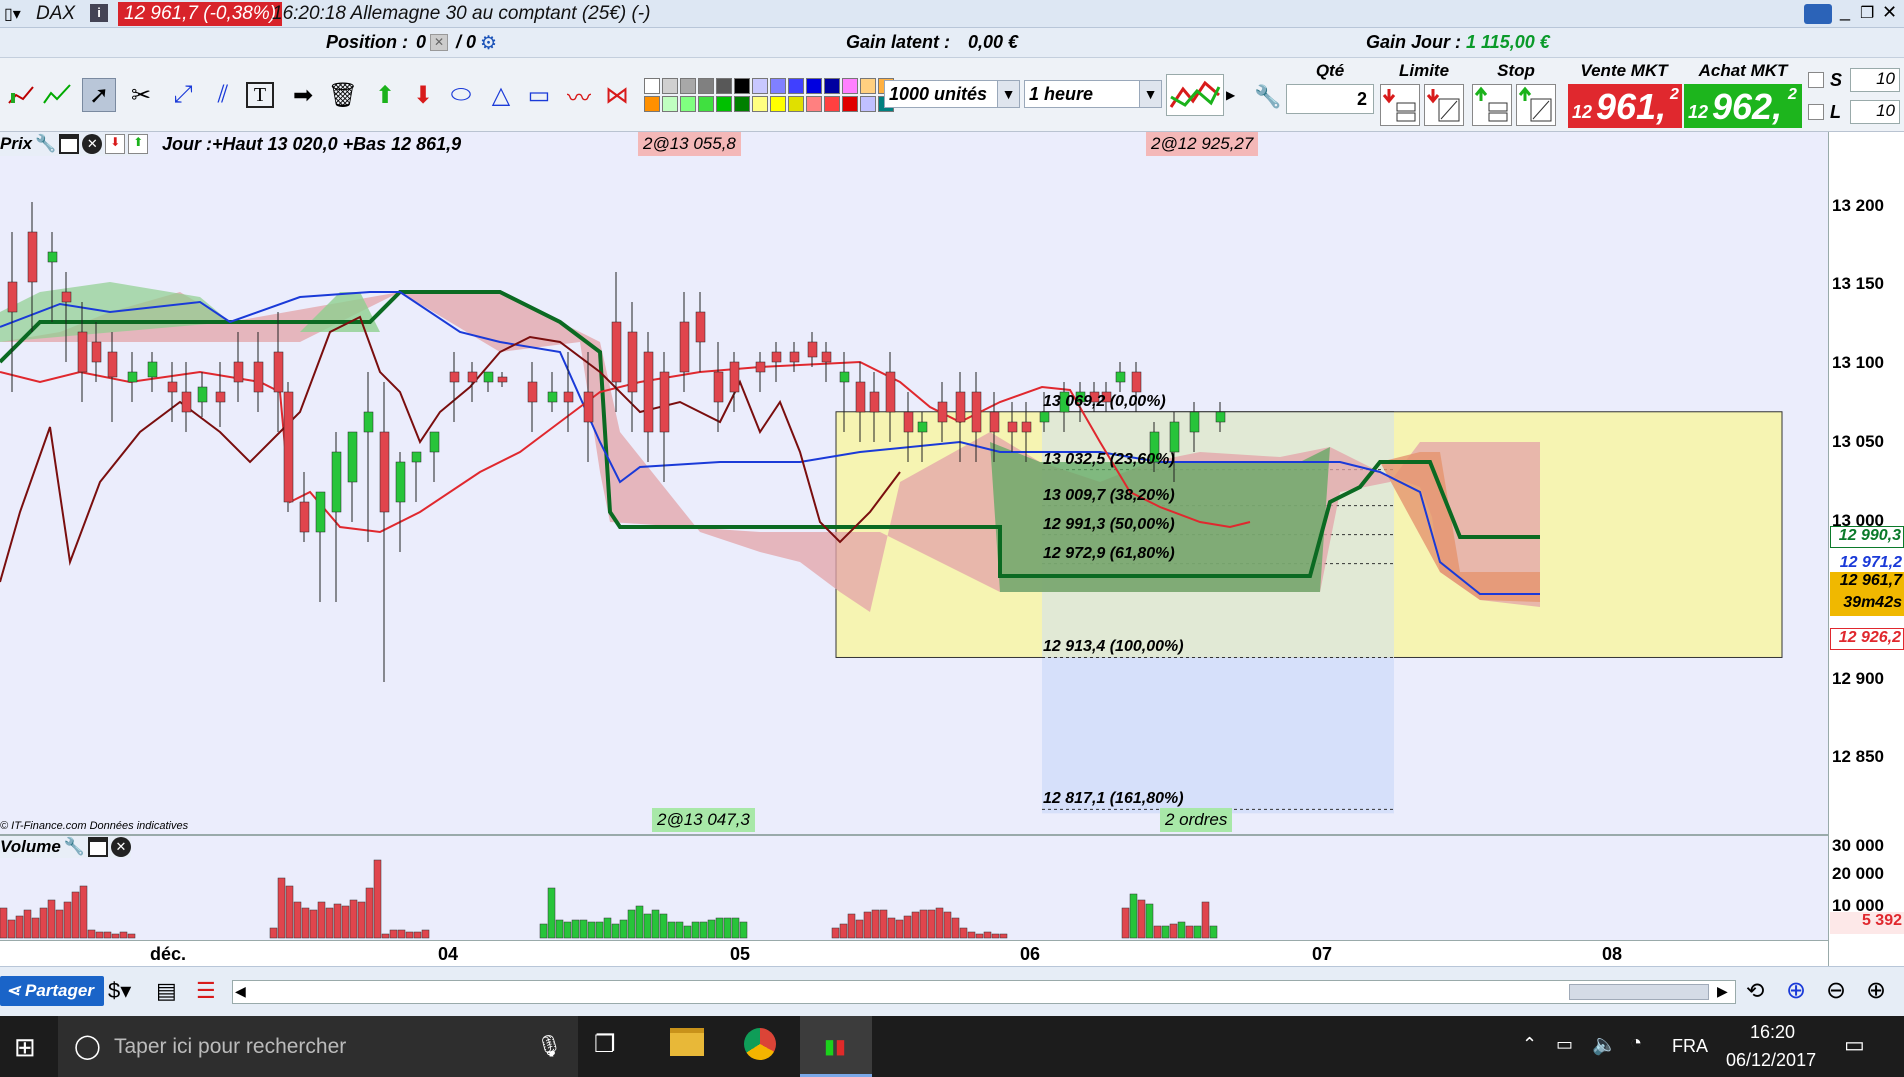  Describe the element at coordinates (1690, 1046) in the screenshot. I see `language-indicator: FRA` at that location.